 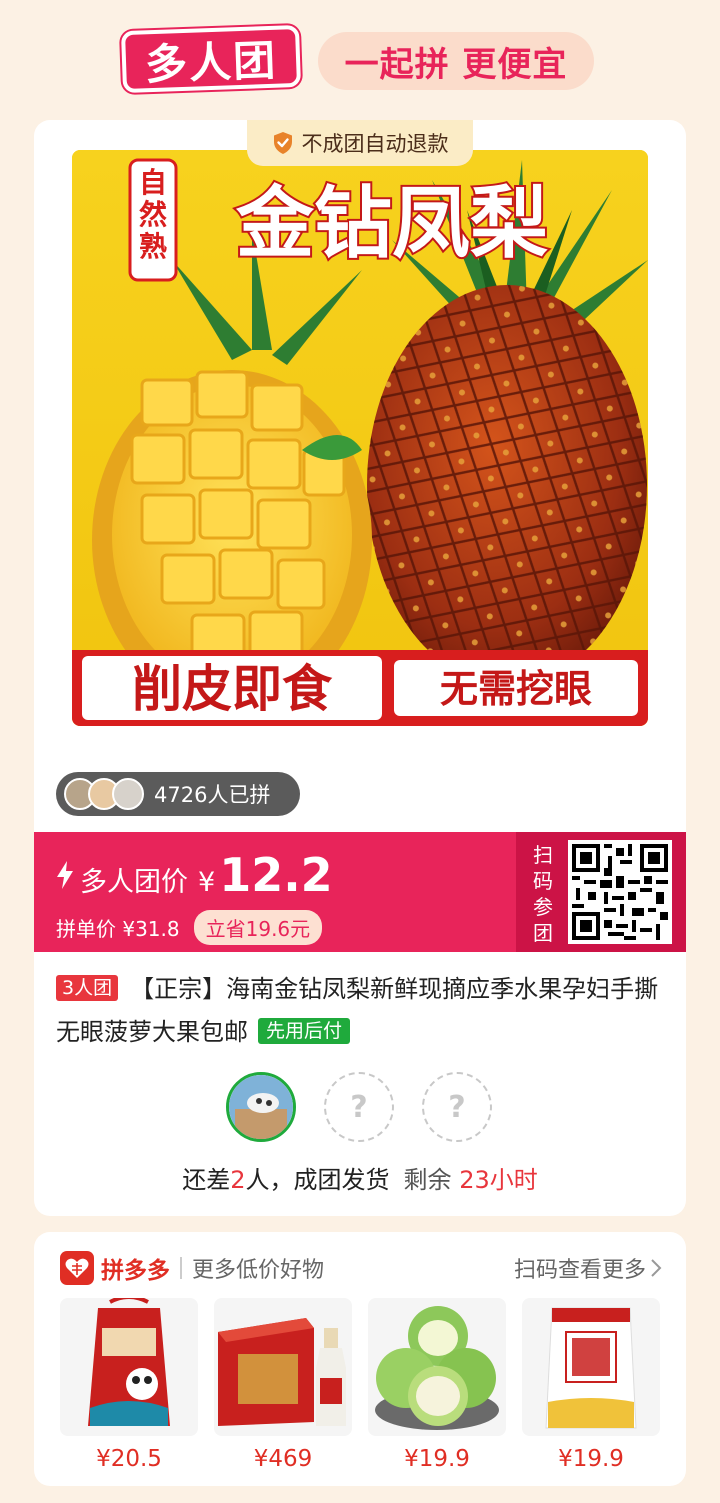 I want to click on goods-price: ¥20.5, so click(x=129, y=1459).